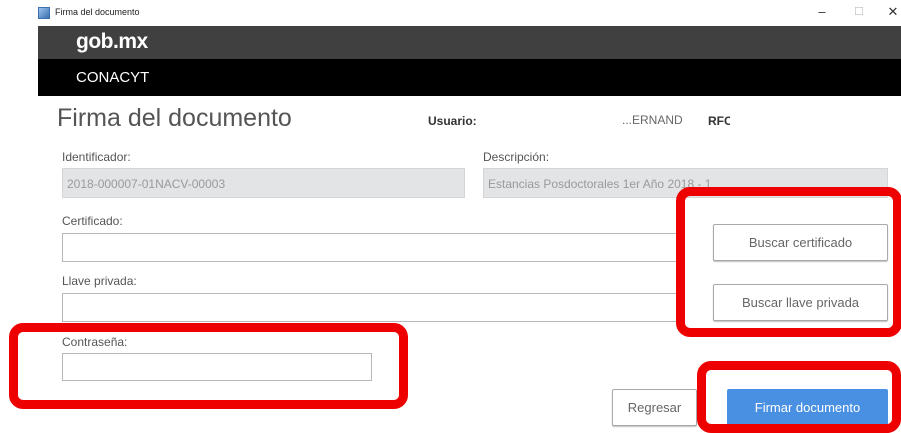  What do you see at coordinates (174, 118) in the screenshot?
I see `page-title: Firma del documento` at bounding box center [174, 118].